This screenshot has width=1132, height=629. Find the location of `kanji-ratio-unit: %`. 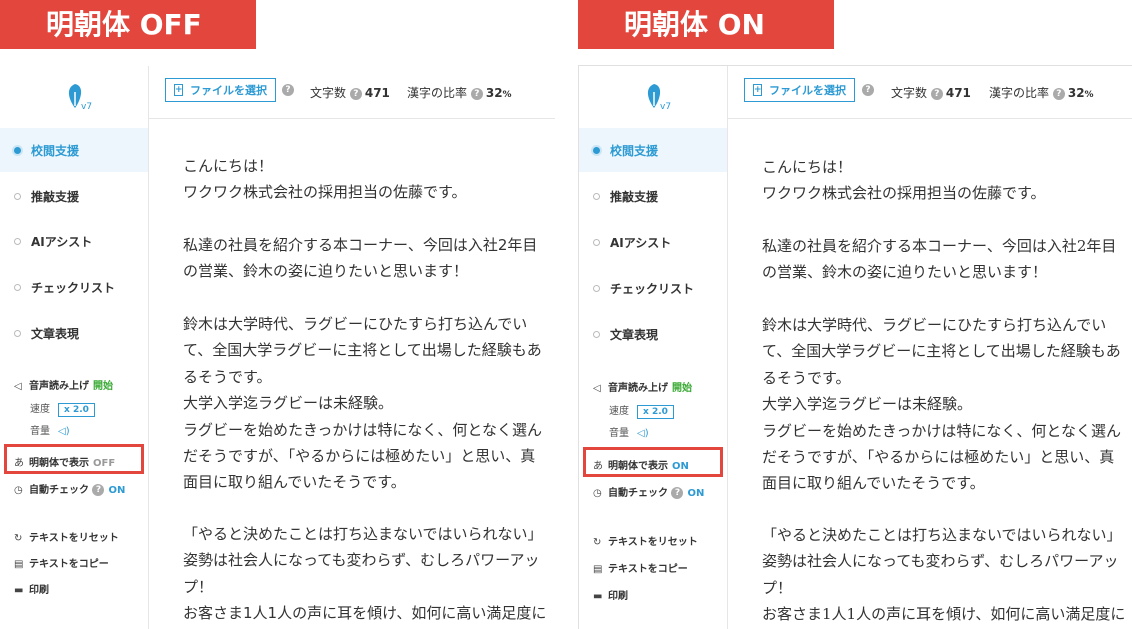

kanji-ratio-unit: % is located at coordinates (1089, 95).